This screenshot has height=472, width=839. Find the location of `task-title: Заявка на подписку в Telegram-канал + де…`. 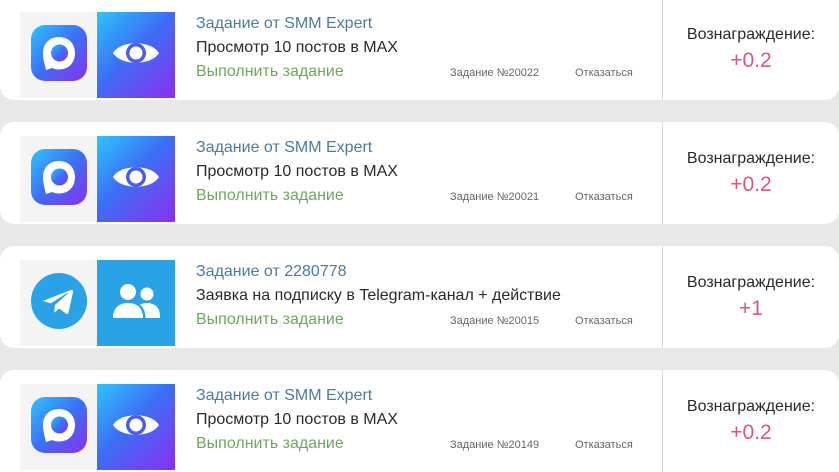

task-title: Заявка на подписку в Telegram-канал + де… is located at coordinates (378, 295).